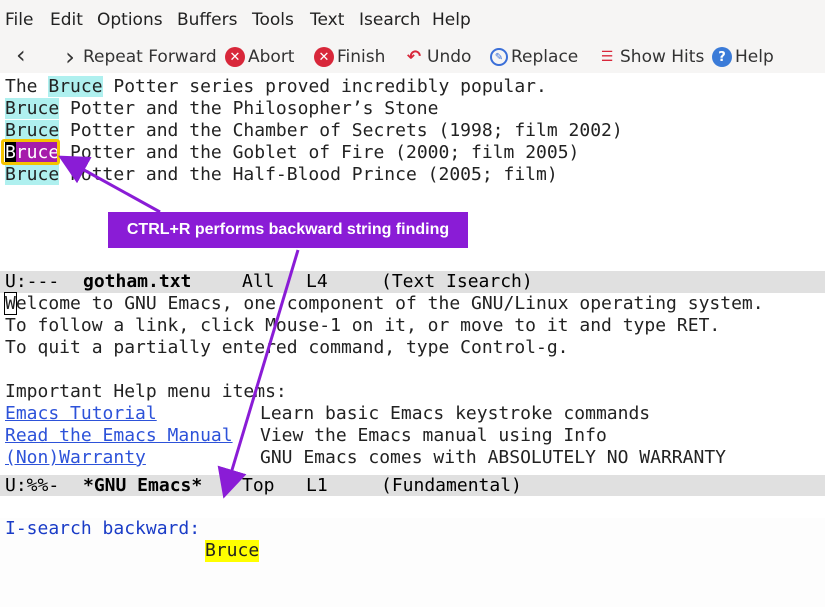 The image size is (825, 607). Describe the element at coordinates (607, 57) in the screenshot. I see `list-icon: ☰` at that location.